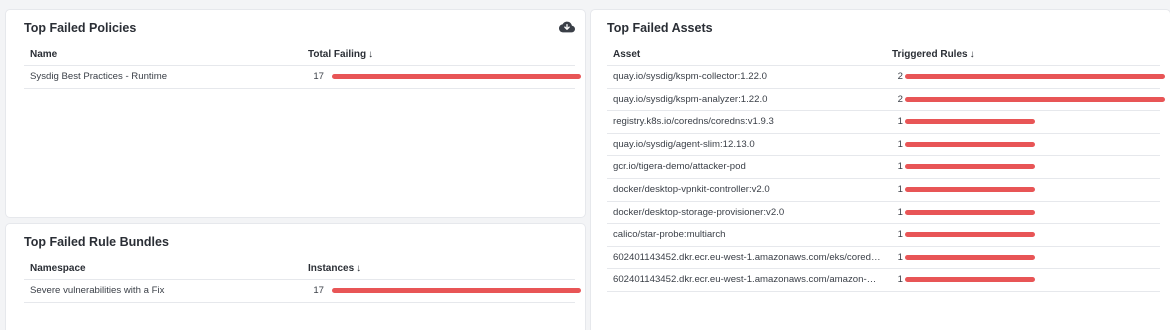 The image size is (1170, 330). What do you see at coordinates (699, 212) in the screenshot?
I see `row-name: docker/desktop-storage-provisioner:v2.0` at bounding box center [699, 212].